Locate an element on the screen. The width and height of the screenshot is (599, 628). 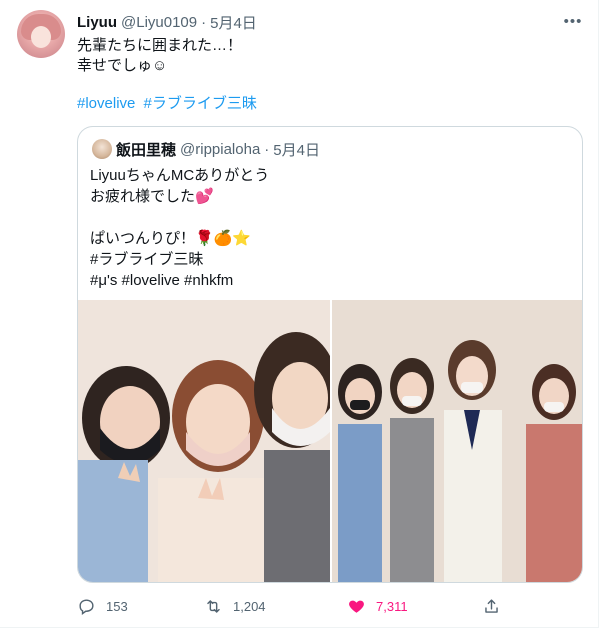
like-count: 7,311 is located at coordinates (392, 606).